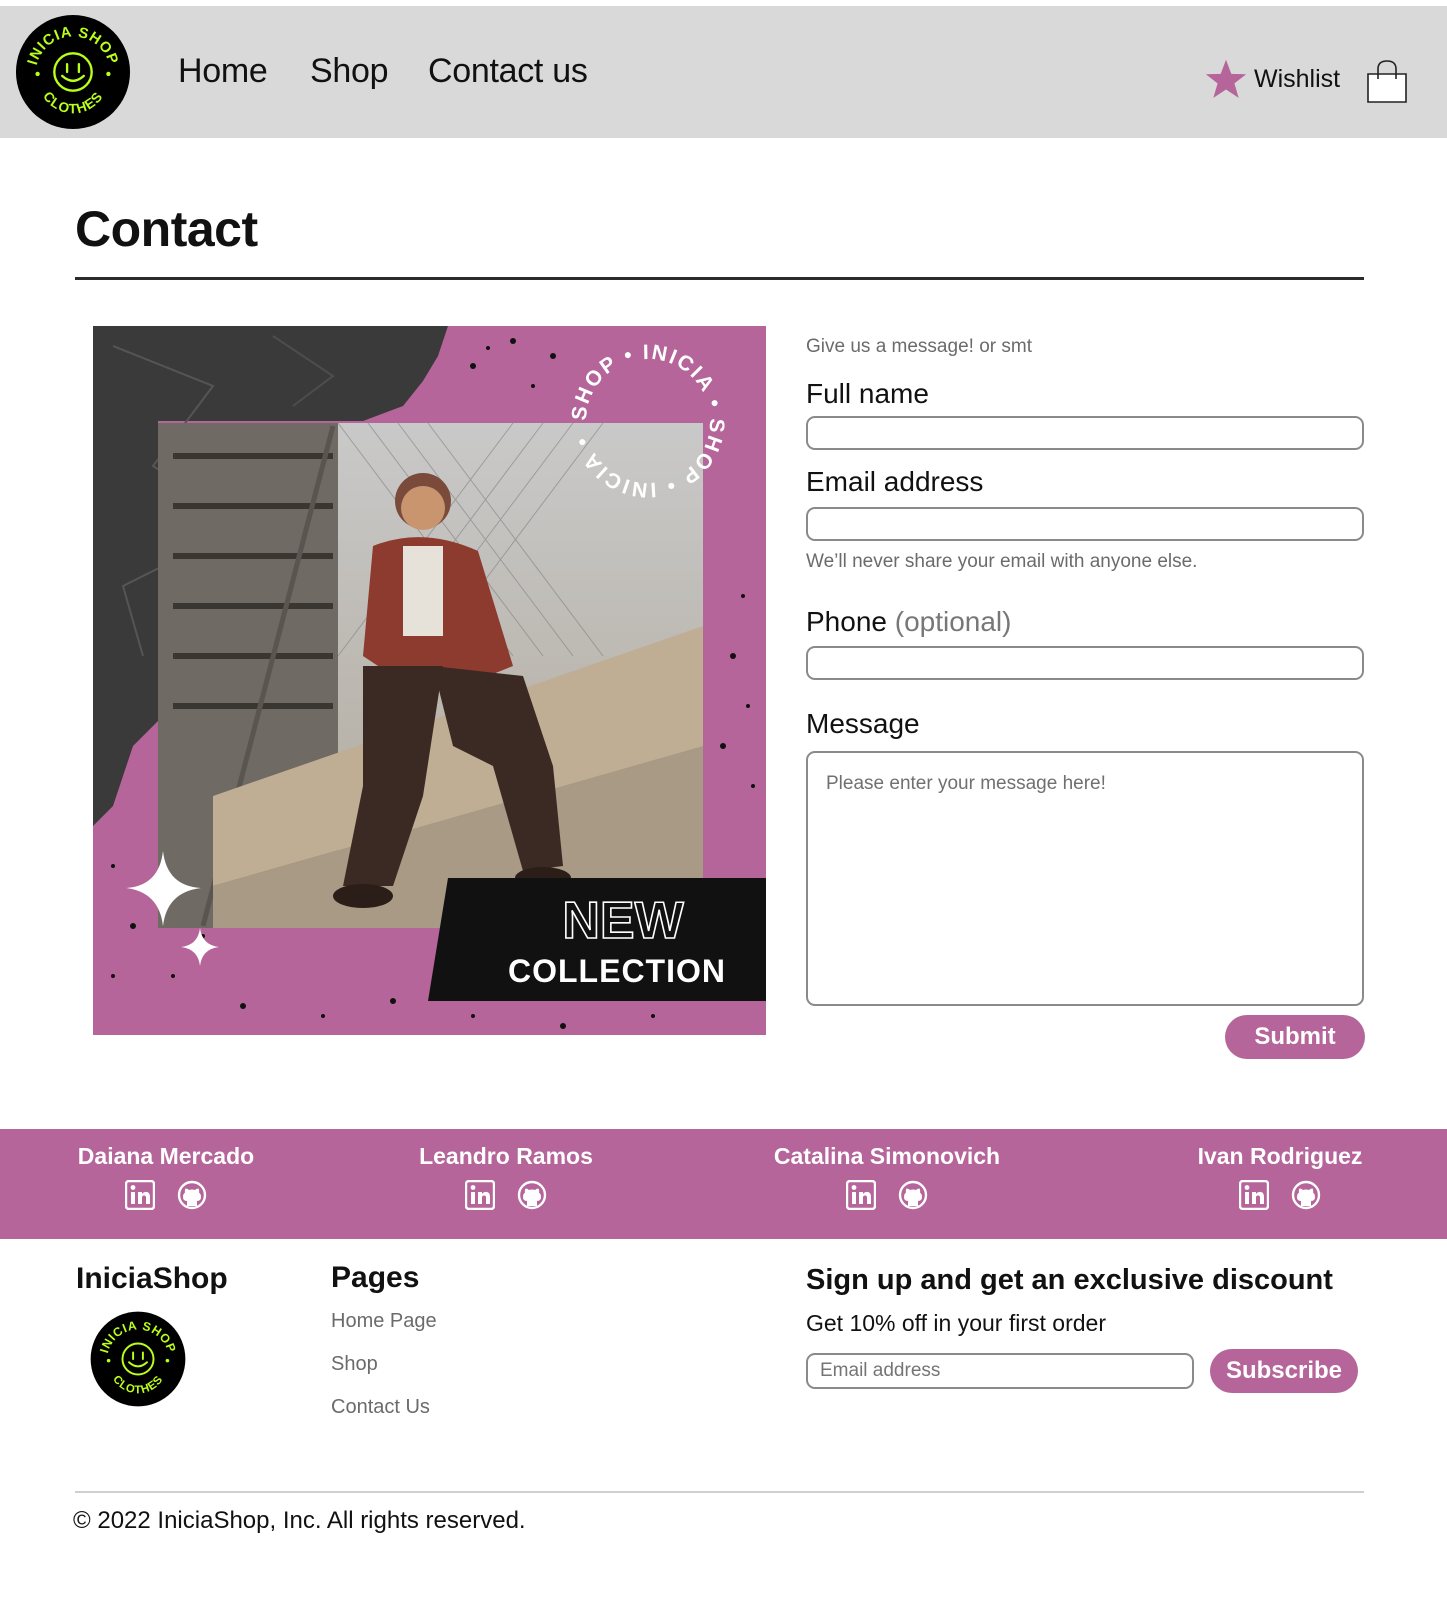 This screenshot has height=1608, width=1447. What do you see at coordinates (1295, 1037) in the screenshot?
I see `submit-button: Submit` at bounding box center [1295, 1037].